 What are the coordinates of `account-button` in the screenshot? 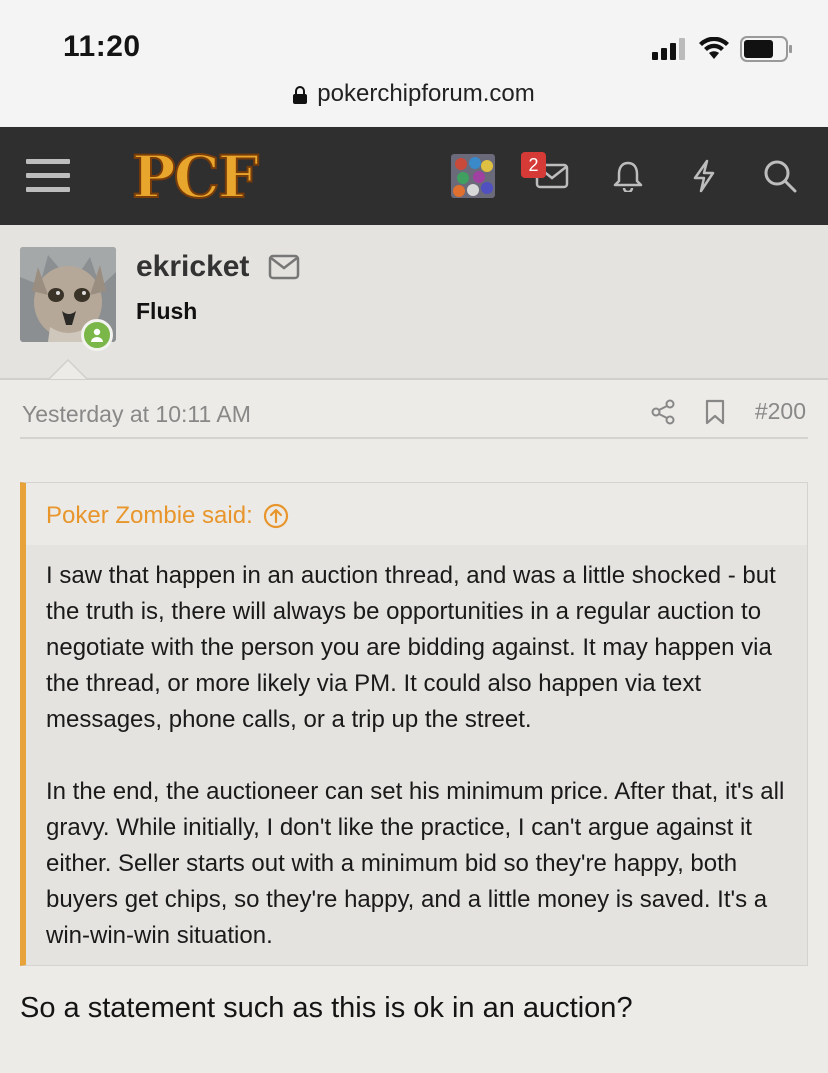 It's located at (473, 176).